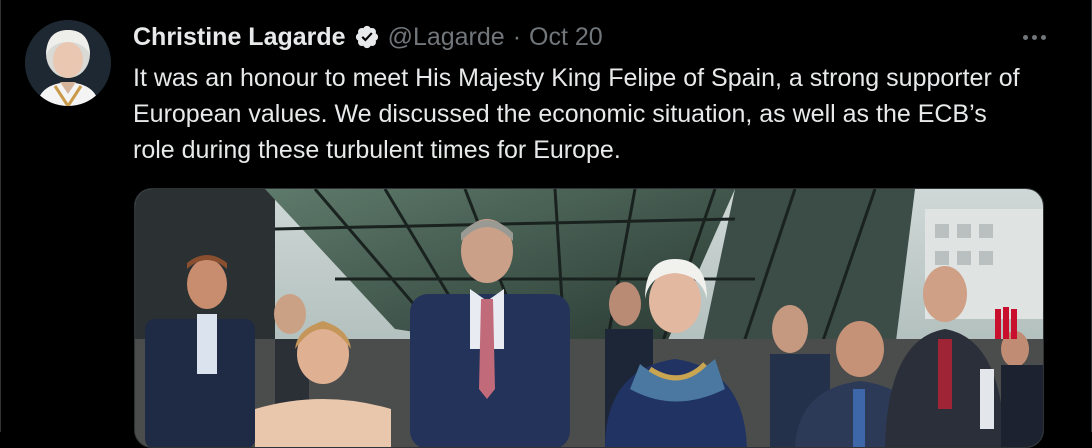  I want to click on author-handle: @Lagarde, so click(446, 37).